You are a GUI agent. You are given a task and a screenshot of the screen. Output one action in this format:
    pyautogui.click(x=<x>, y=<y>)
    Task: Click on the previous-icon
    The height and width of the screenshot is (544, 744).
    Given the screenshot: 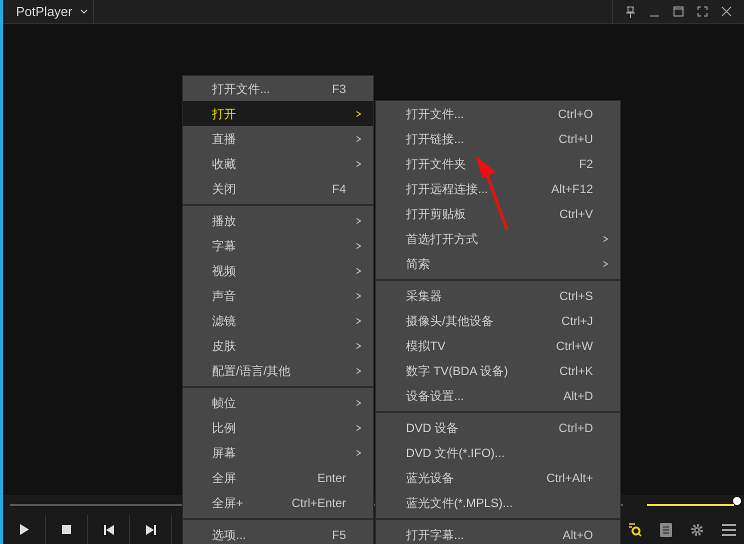 What is the action you would take?
    pyautogui.click(x=109, y=529)
    